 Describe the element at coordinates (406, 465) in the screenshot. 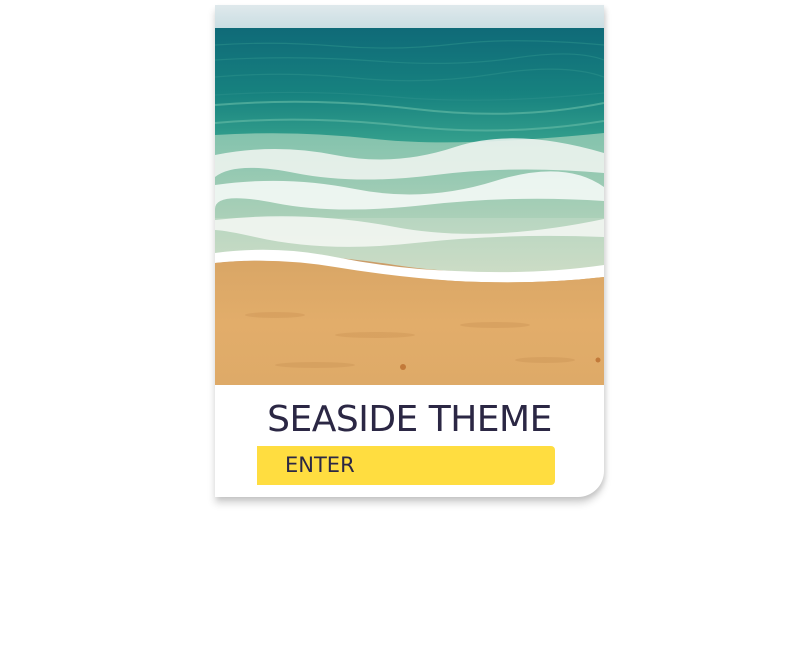

I see `enter-button: ENTER` at that location.